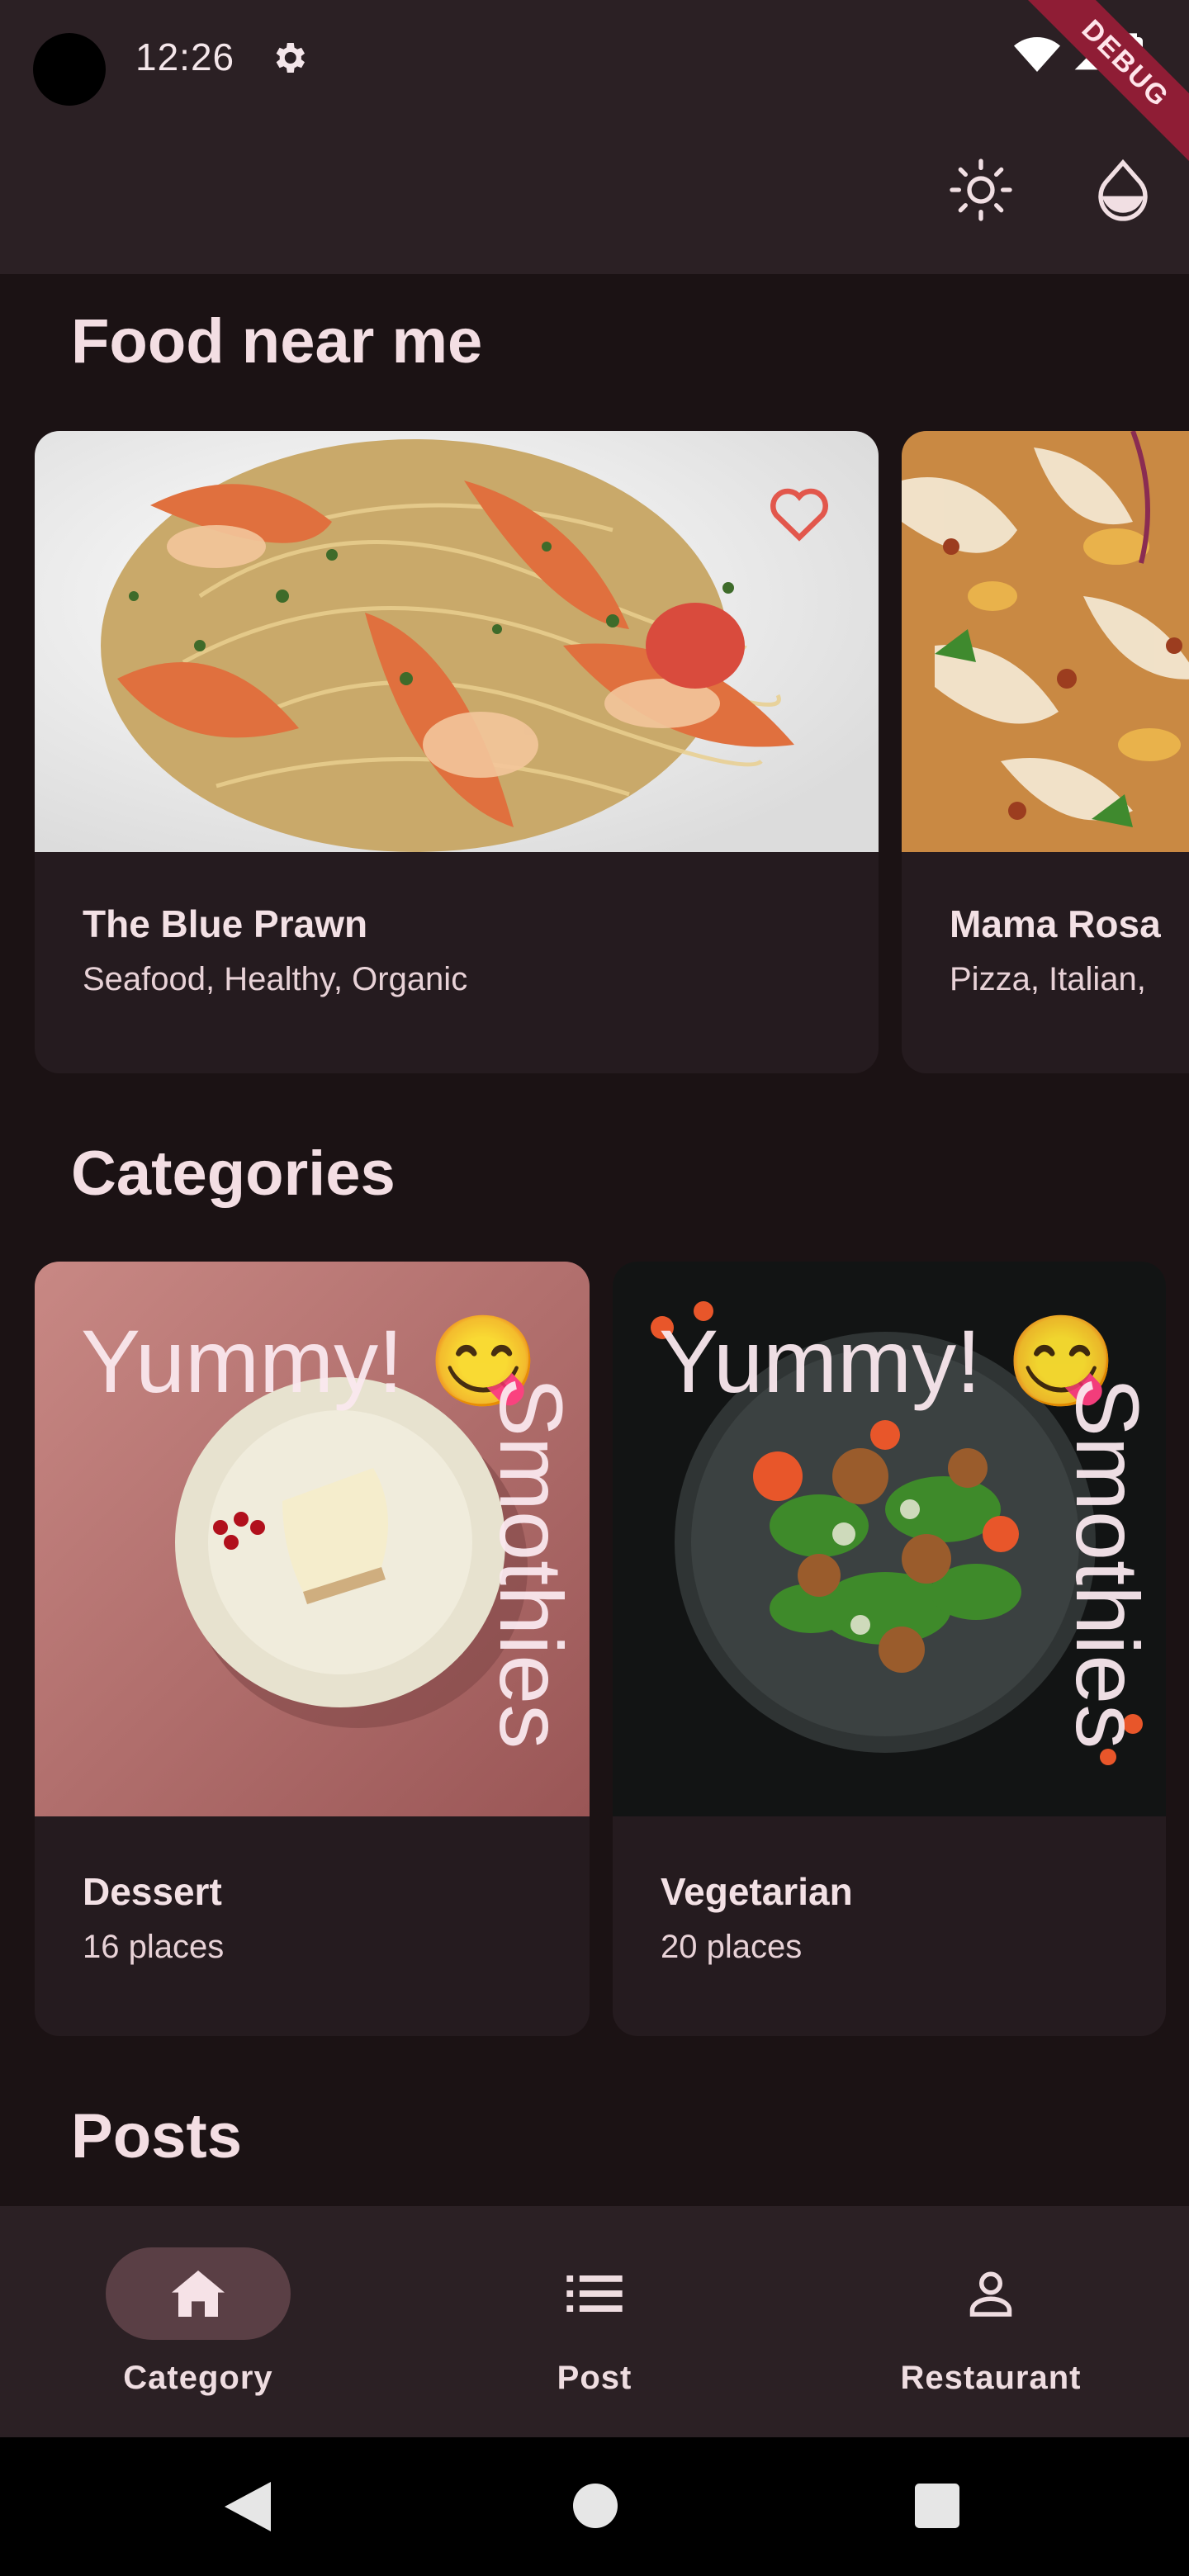 This screenshot has height=2576, width=1189. What do you see at coordinates (156, 2136) in the screenshot?
I see `section-title-posts: Posts` at bounding box center [156, 2136].